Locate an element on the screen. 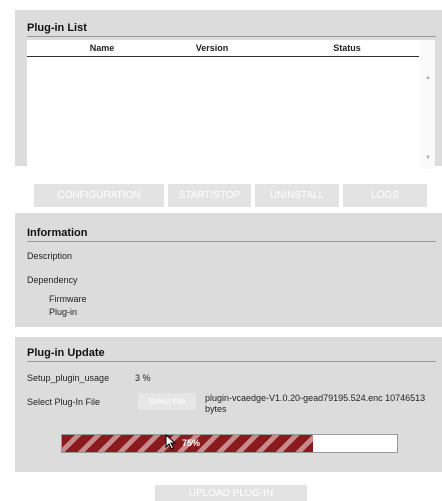 The width and height of the screenshot is (442, 501). usage-label: Setup_plugin_usage is located at coordinates (68, 378).